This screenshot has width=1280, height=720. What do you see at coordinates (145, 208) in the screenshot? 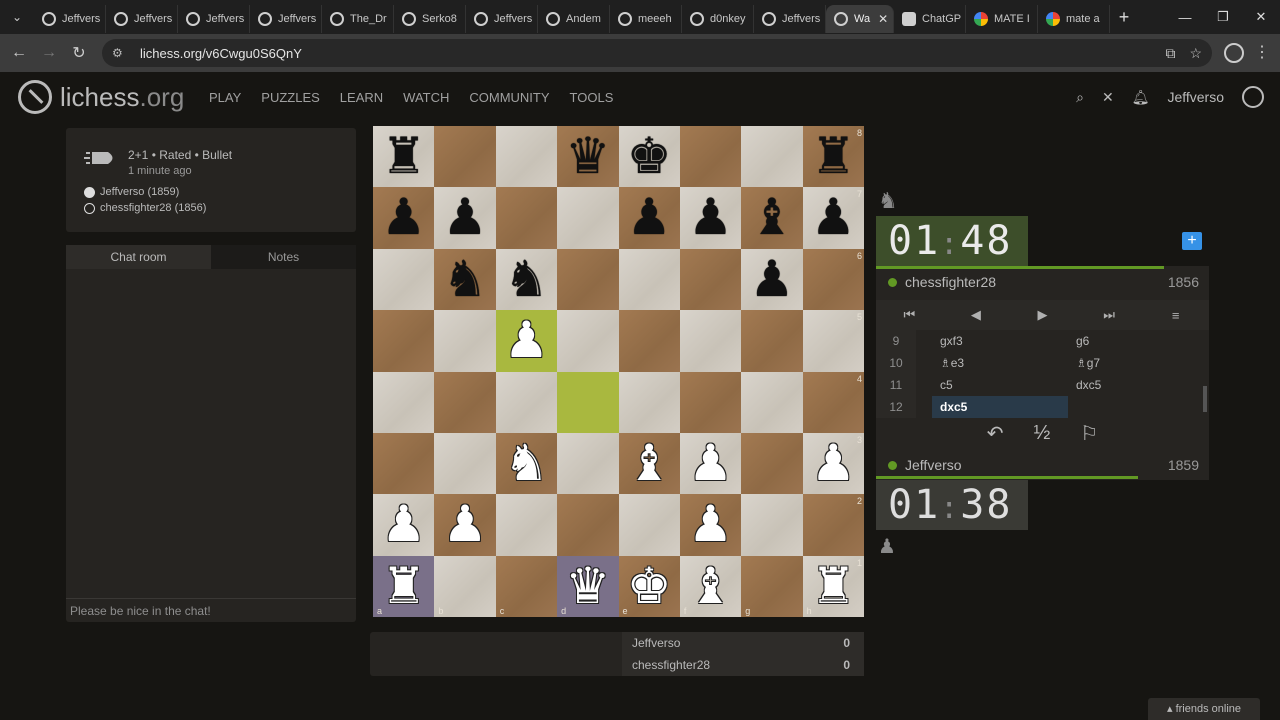
I see `black-player: chessfighter28 (1856)` at bounding box center [145, 208].